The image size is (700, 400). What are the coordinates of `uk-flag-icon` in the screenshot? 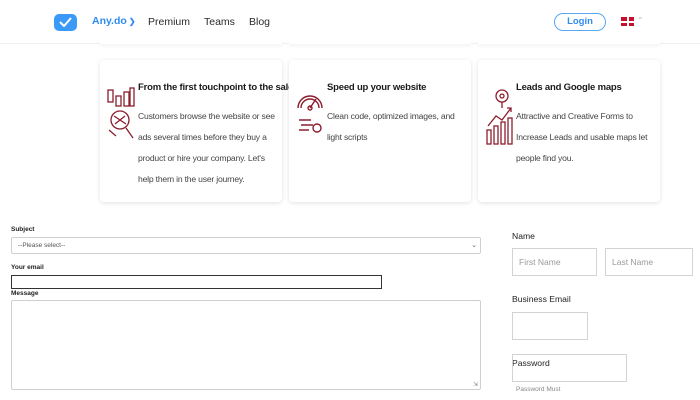 It's located at (627, 21).